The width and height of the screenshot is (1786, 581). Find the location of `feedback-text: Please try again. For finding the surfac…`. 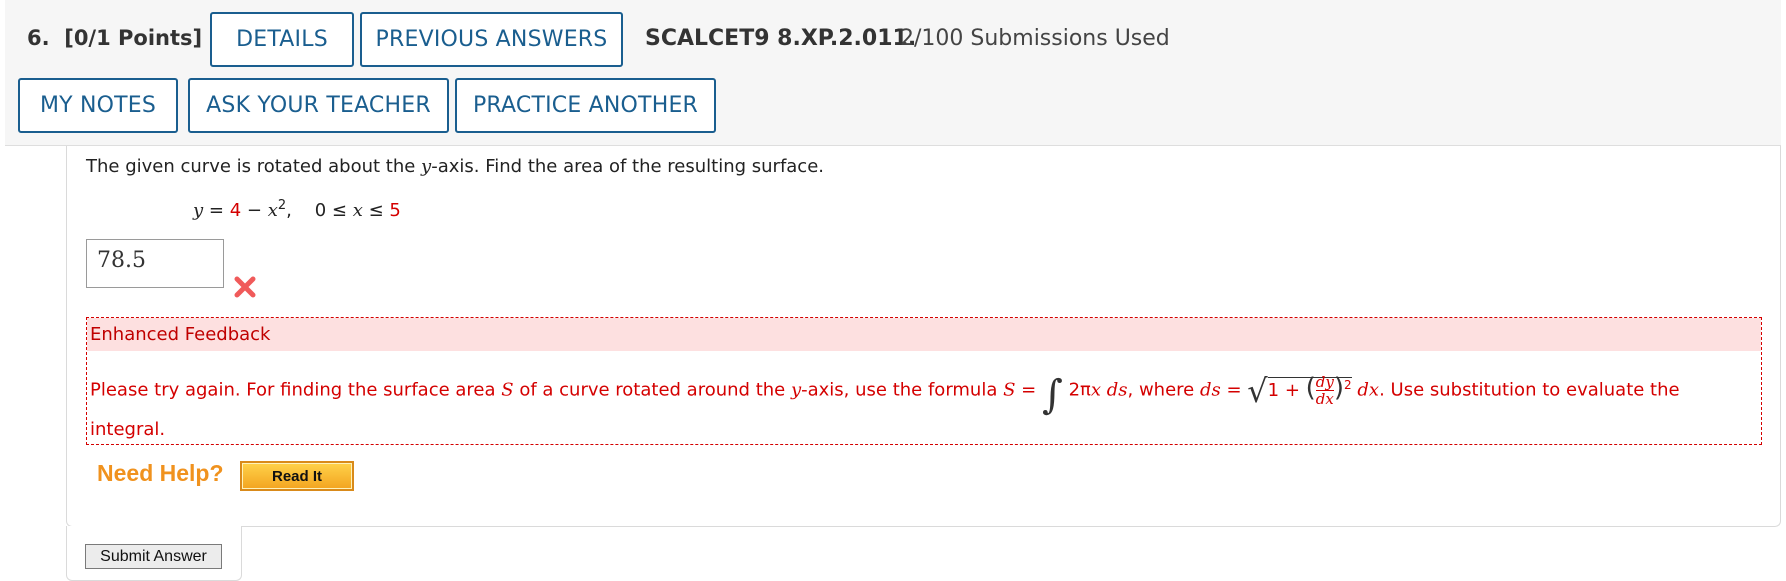

feedback-text: Please try again. For finding the surfac… is located at coordinates (885, 394).